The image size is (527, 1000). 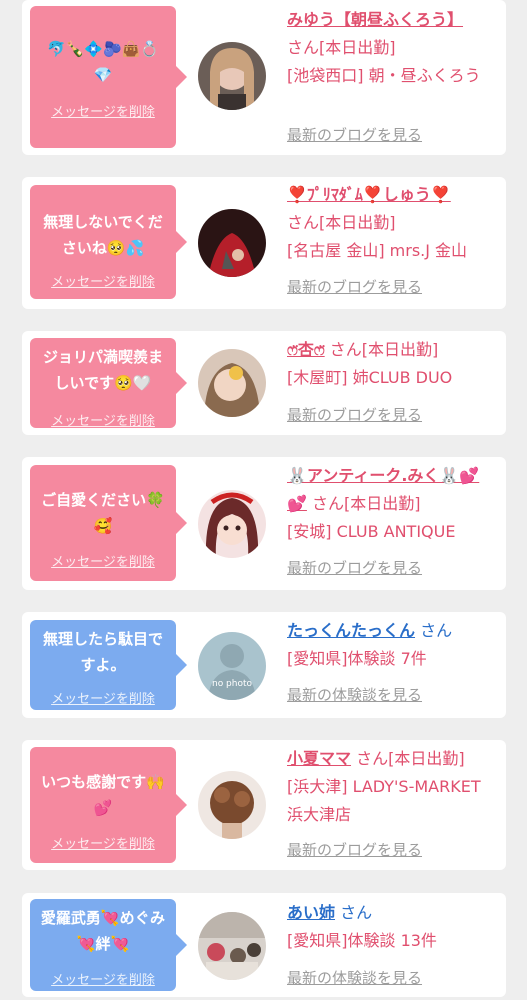 What do you see at coordinates (384, 75) in the screenshot?
I see `shop-detail: [池袋西口] 朝・昼ふくろう` at bounding box center [384, 75].